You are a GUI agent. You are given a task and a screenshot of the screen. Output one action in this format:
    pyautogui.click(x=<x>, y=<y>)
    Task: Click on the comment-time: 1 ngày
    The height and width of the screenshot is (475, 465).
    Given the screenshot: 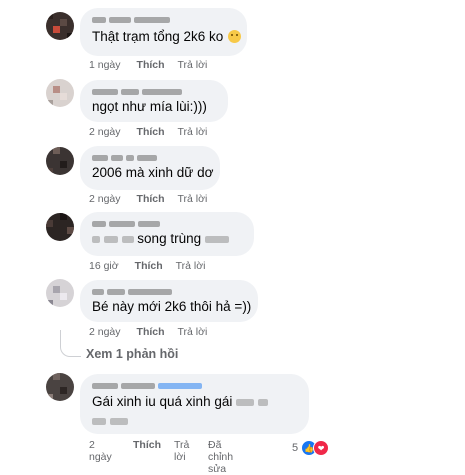 What is the action you would take?
    pyautogui.click(x=105, y=65)
    